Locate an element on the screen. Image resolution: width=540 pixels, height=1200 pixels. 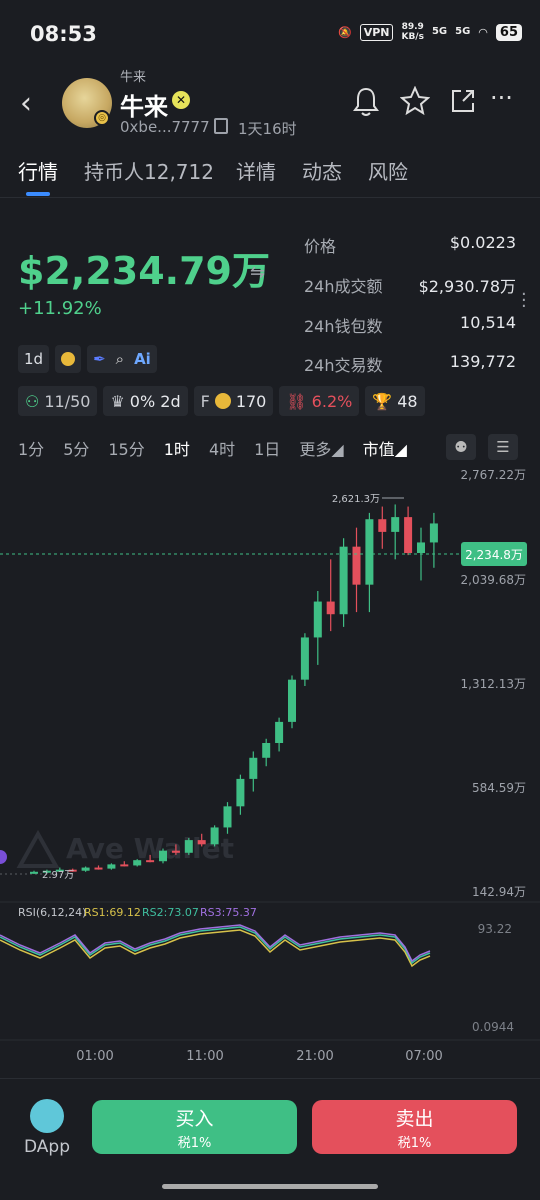
y-tick-label: 2,039.68万 is located at coordinates (493, 580).